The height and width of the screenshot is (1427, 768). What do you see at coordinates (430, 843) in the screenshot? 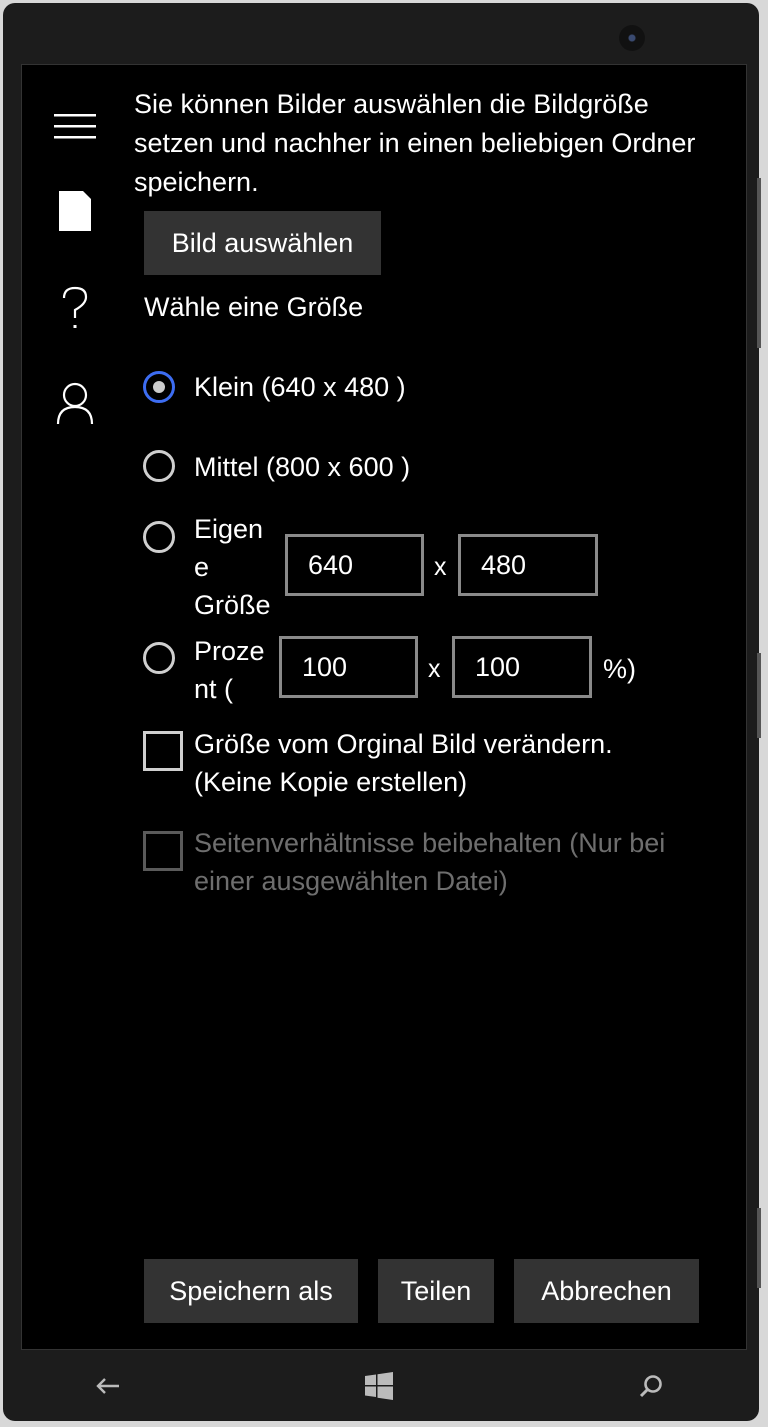
I see `keep-aspect-label-line1: Seitenverhältnisse beibehalten (Nur bei` at bounding box center [430, 843].